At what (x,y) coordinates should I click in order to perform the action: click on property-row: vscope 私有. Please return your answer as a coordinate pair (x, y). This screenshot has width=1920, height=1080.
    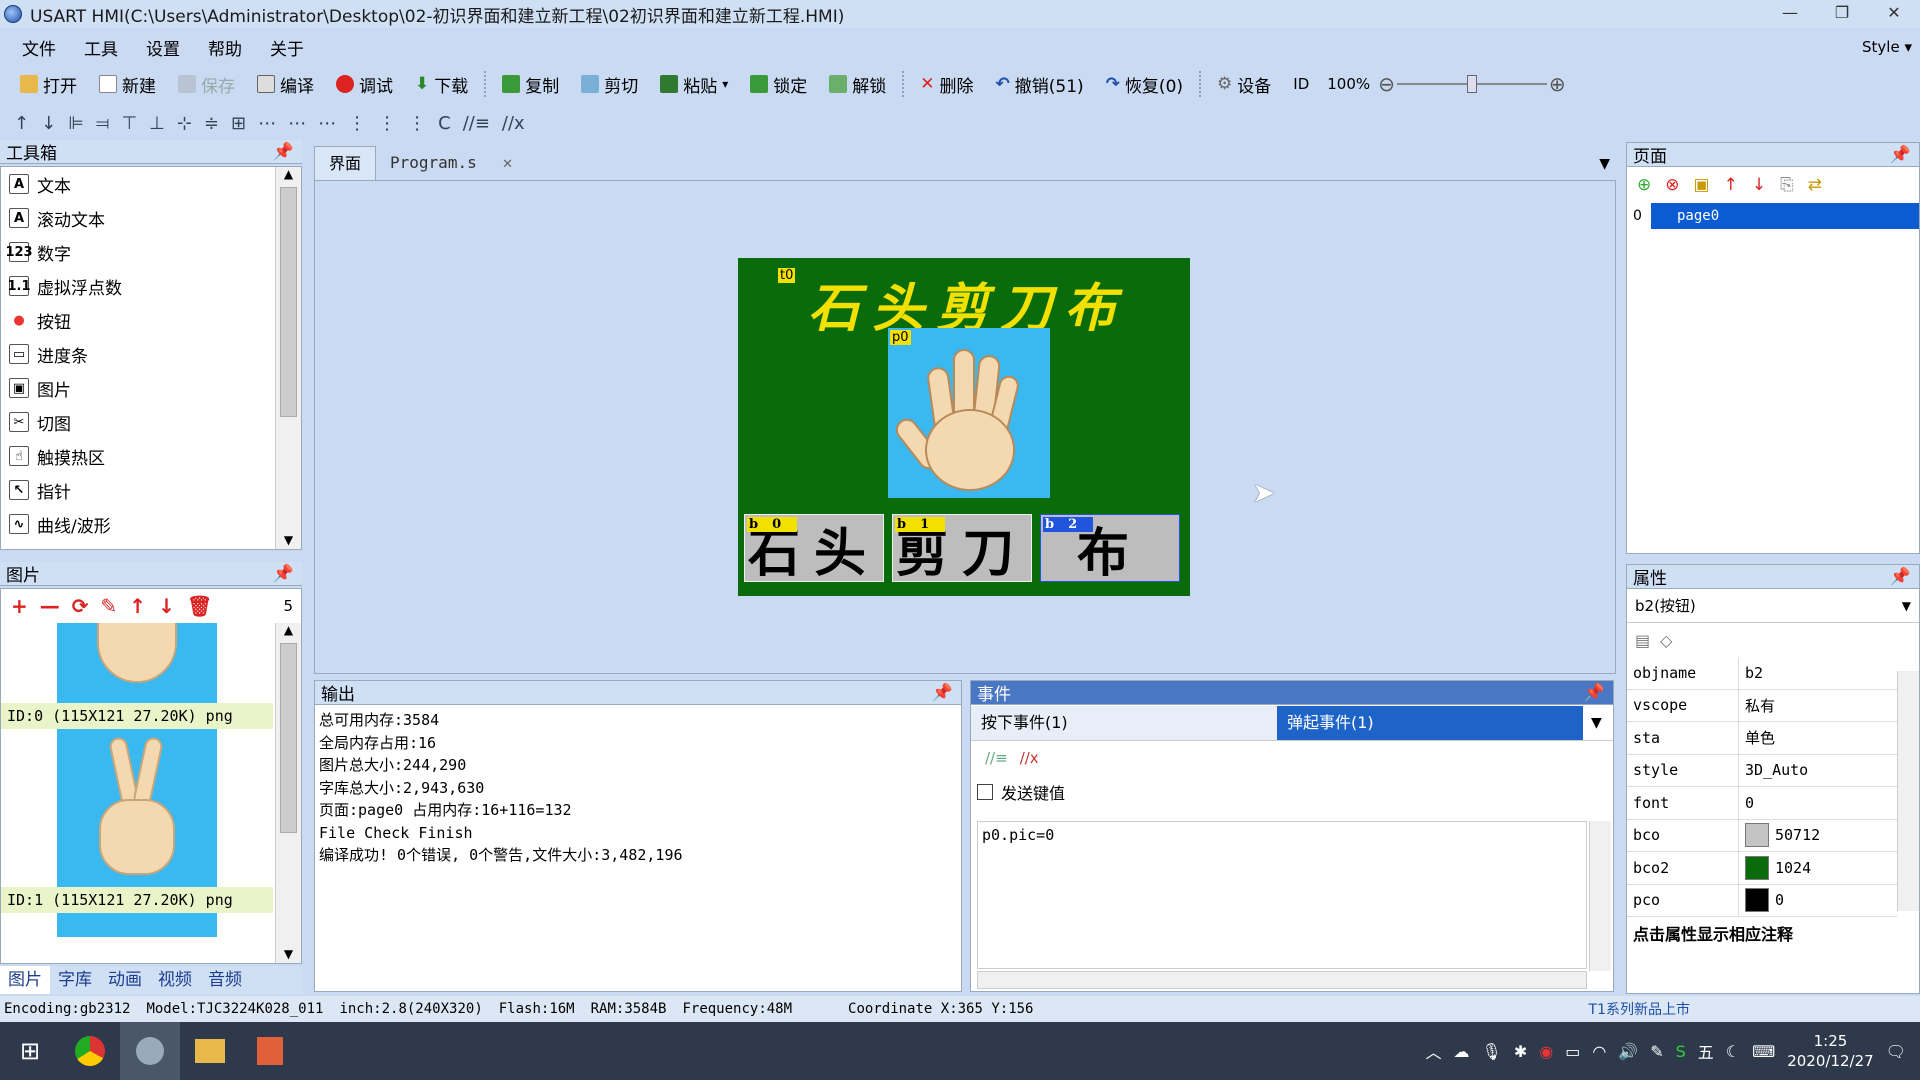
    Looking at the image, I should click on (1762, 705).